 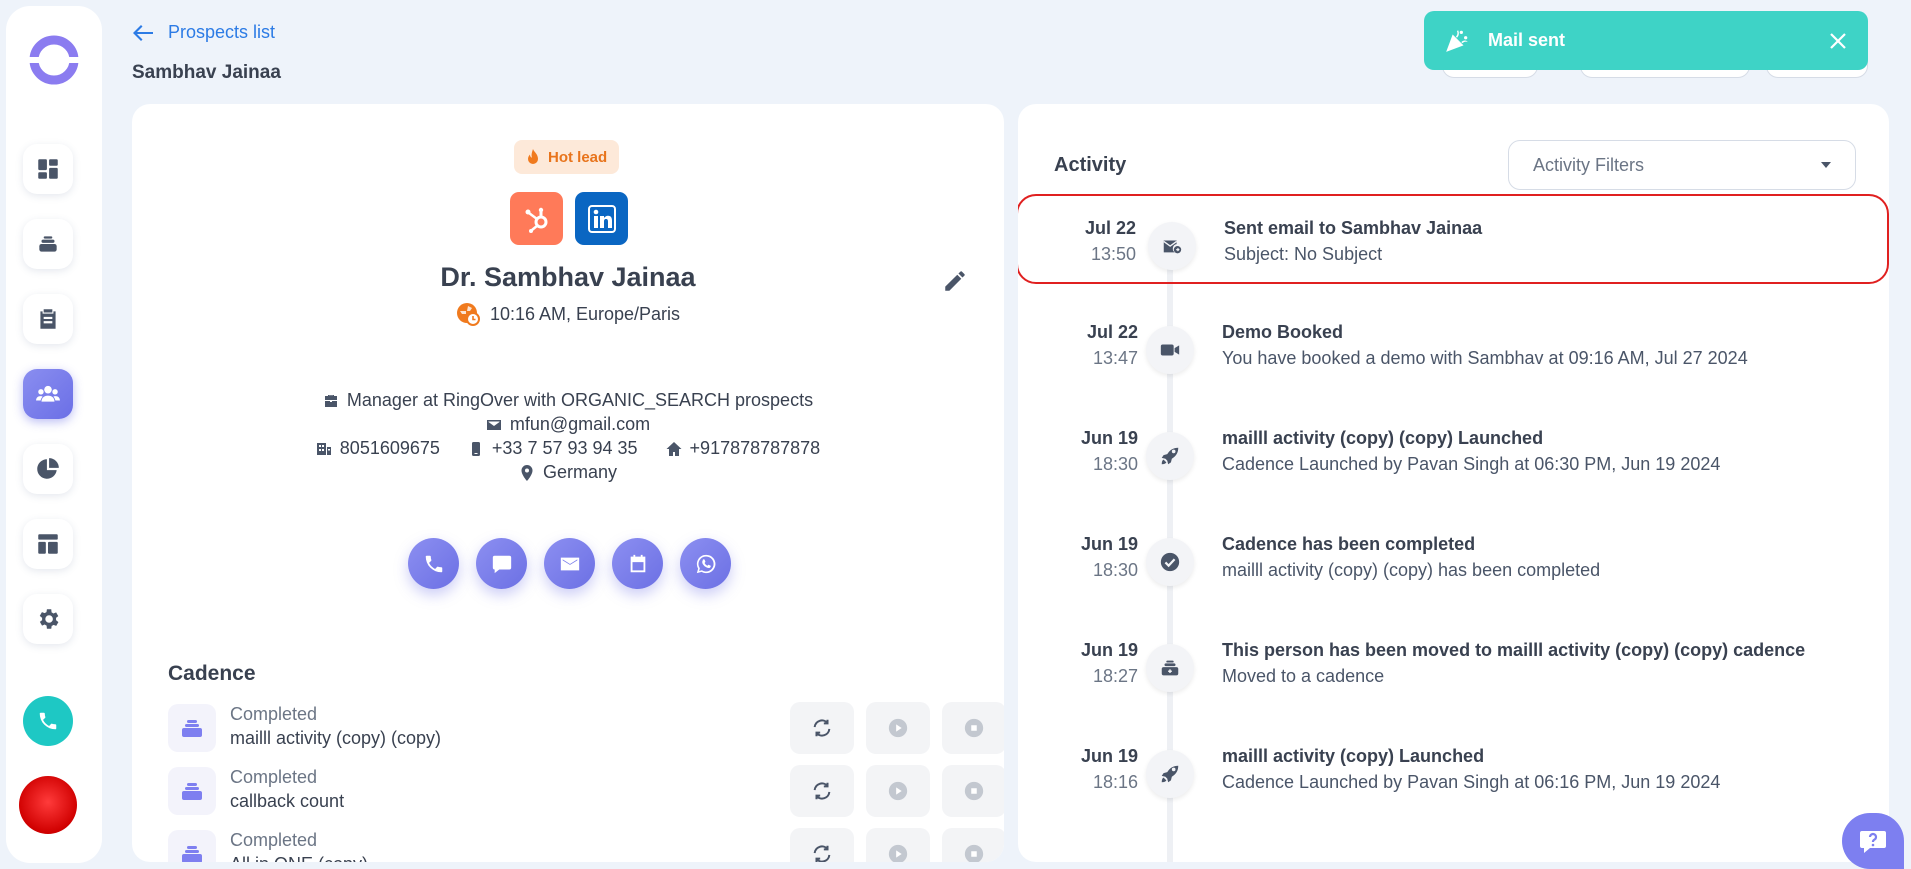 What do you see at coordinates (1303, 254) in the screenshot?
I see `activity-subtitle: Subject: No Subject` at bounding box center [1303, 254].